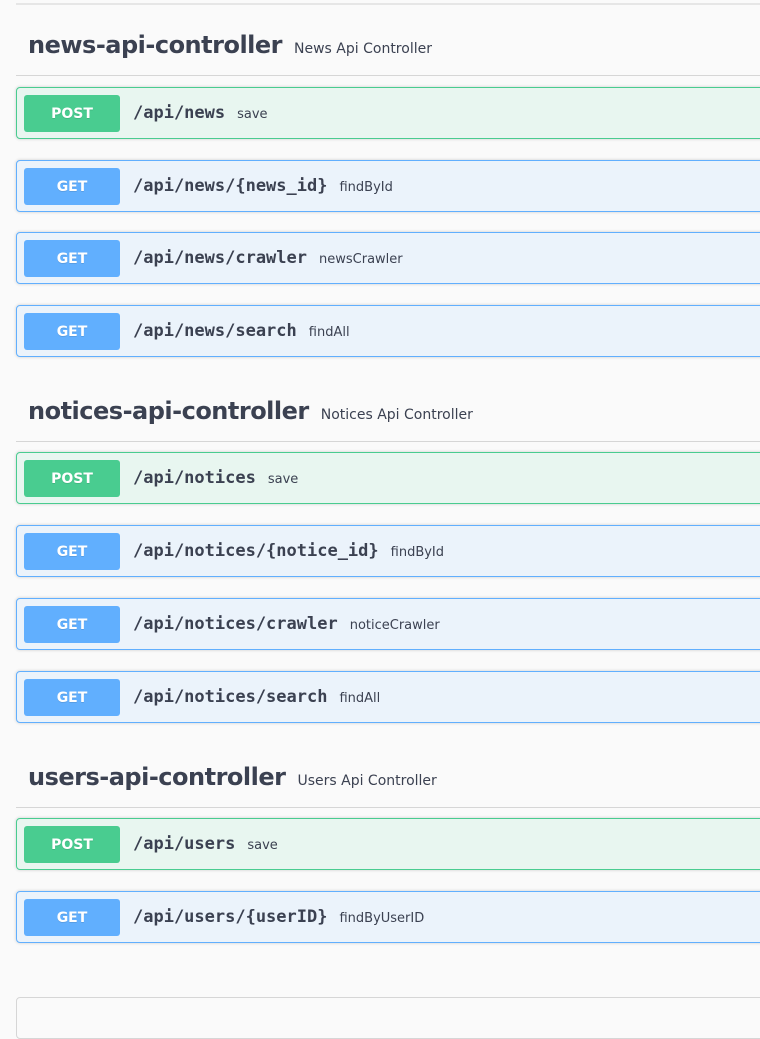 Image resolution: width=760 pixels, height=1039 pixels. What do you see at coordinates (396, 415) in the screenshot?
I see `section-description: Notices Api Controller` at bounding box center [396, 415].